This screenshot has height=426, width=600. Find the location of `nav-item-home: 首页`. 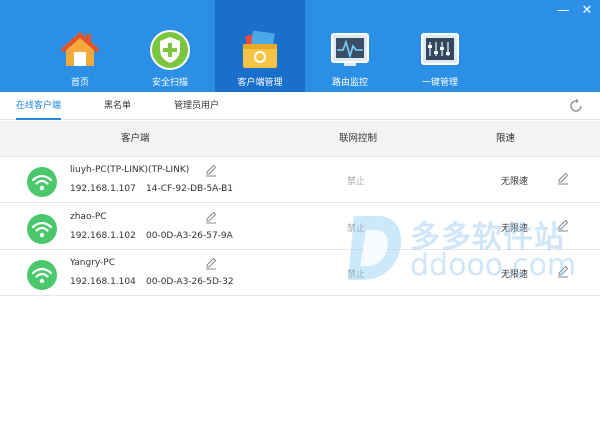

nav-item-home: 首页 is located at coordinates (80, 46).